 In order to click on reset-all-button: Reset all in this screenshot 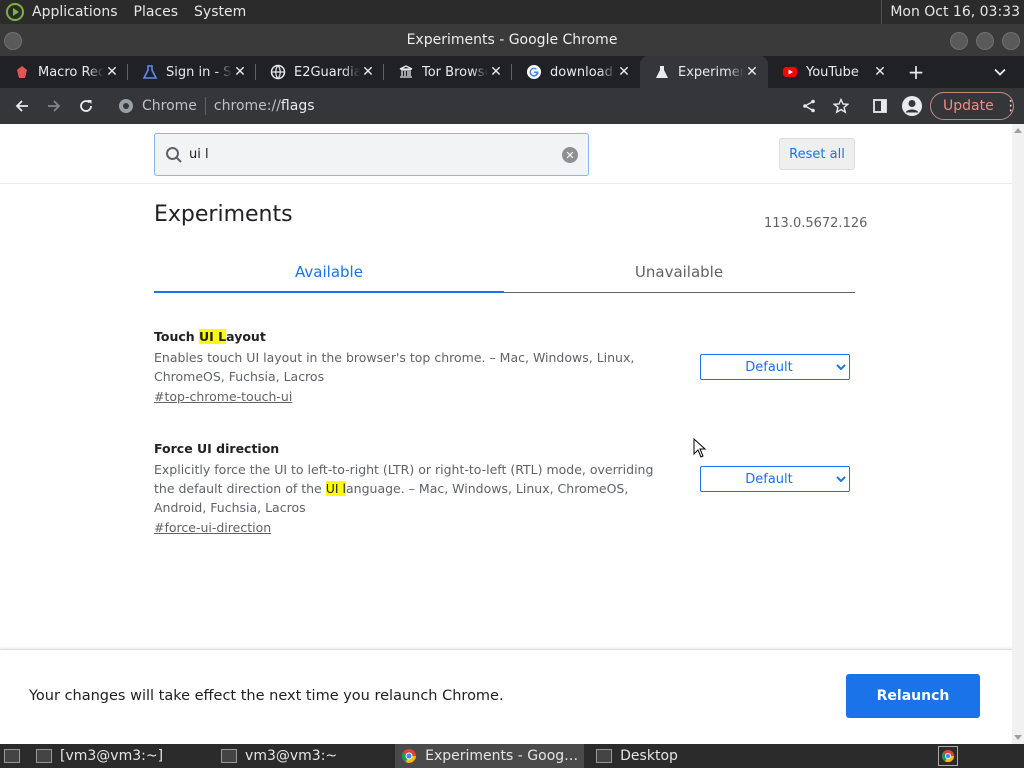, I will do `click(817, 154)`.